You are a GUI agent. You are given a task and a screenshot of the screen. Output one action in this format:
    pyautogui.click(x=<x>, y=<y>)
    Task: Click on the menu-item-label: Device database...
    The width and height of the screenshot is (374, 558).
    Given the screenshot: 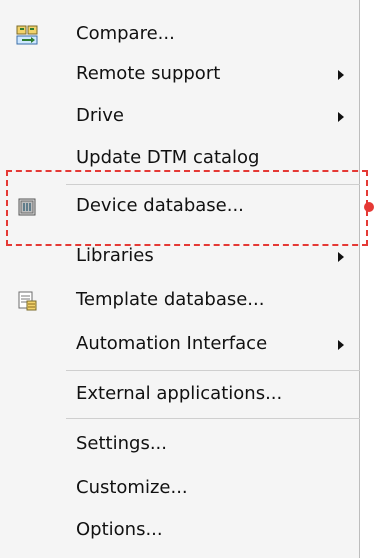 What is the action you would take?
    pyautogui.click(x=160, y=205)
    